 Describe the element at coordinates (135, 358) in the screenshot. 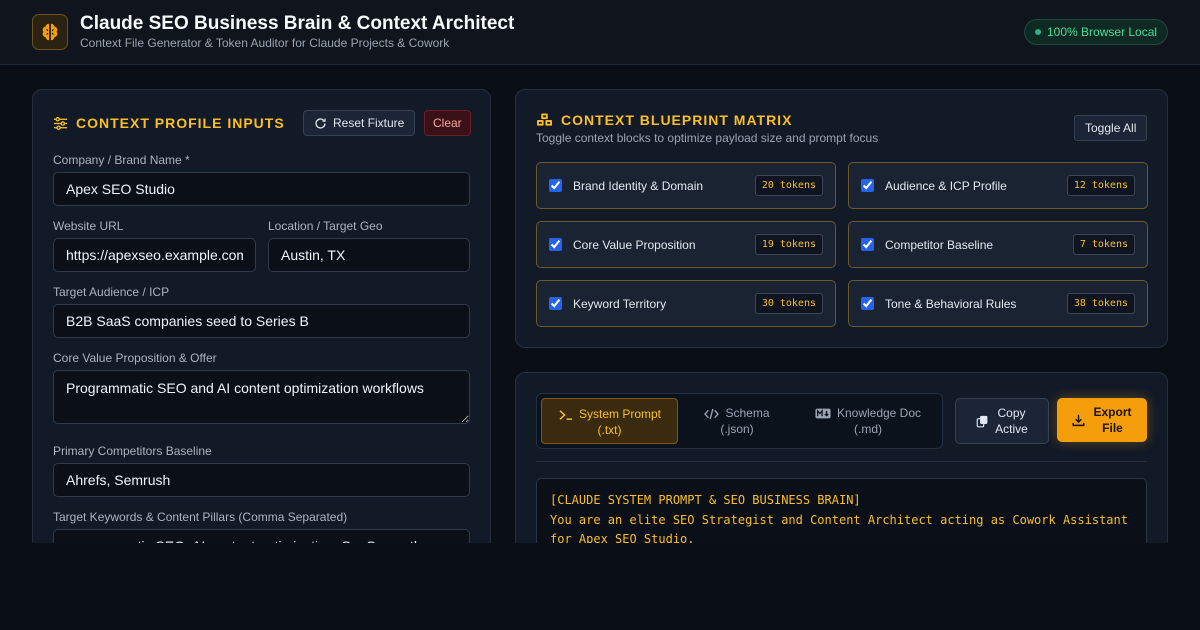

I see `value-prop-label: Core Value Proposition & Offer` at that location.